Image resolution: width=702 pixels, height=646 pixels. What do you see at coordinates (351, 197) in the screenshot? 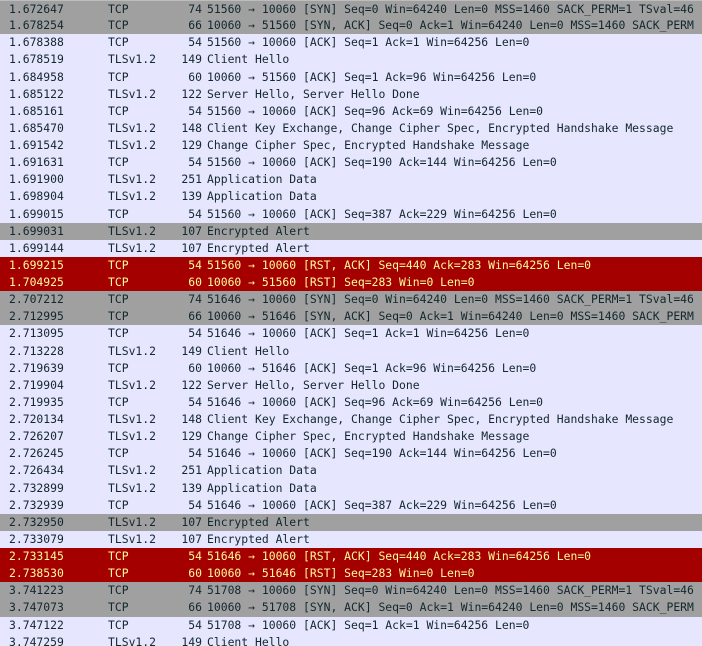
I see `packet-row: 1.698904 TLSv1.2 139 Application Data` at bounding box center [351, 197].